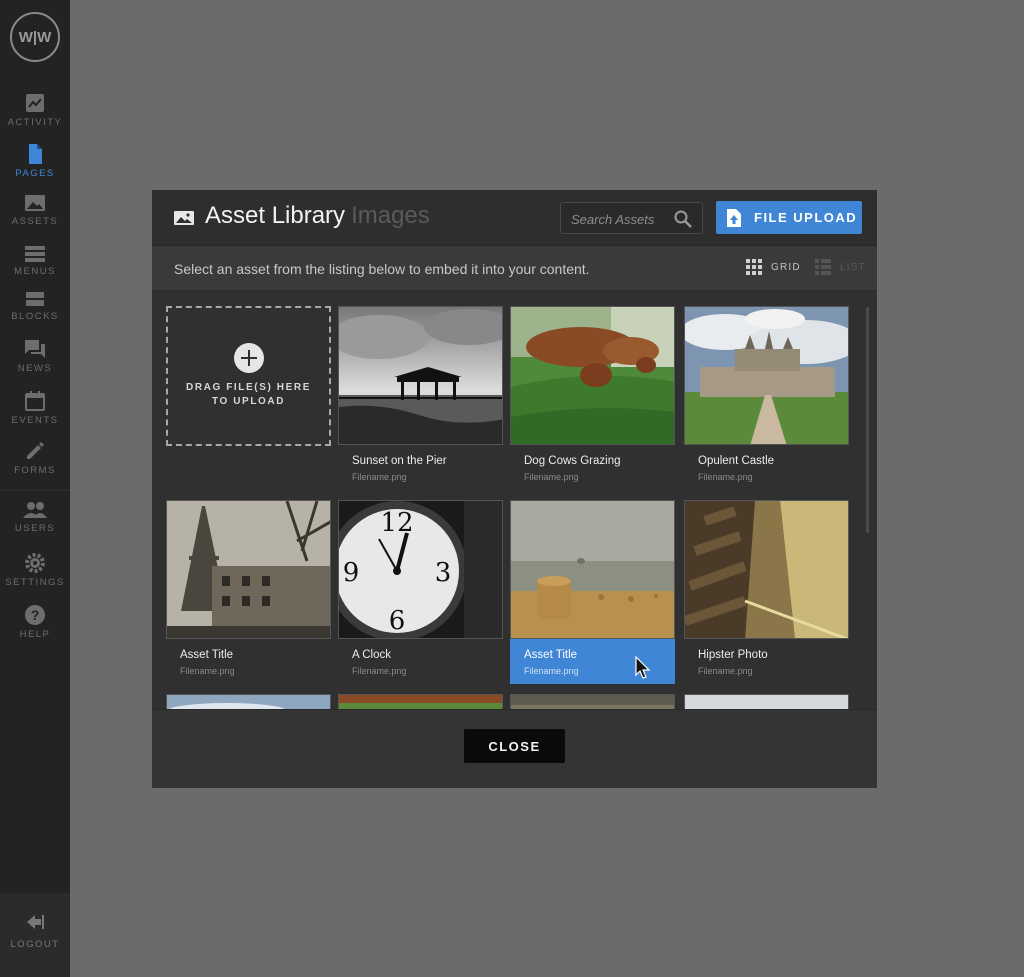 The height and width of the screenshot is (977, 1024). What do you see at coordinates (853, 267) in the screenshot?
I see `view-list-label: LIST` at bounding box center [853, 267].